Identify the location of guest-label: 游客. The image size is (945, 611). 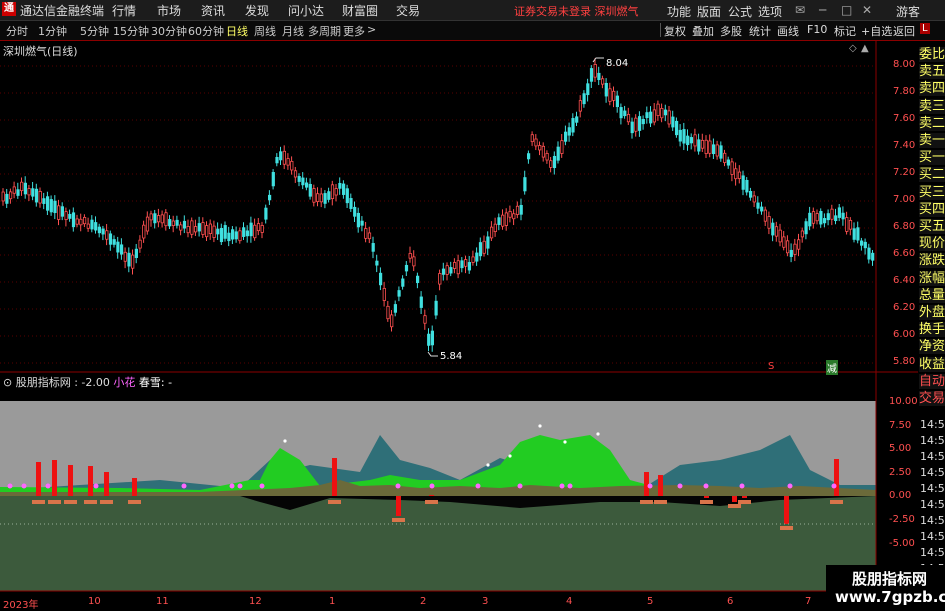
(908, 11).